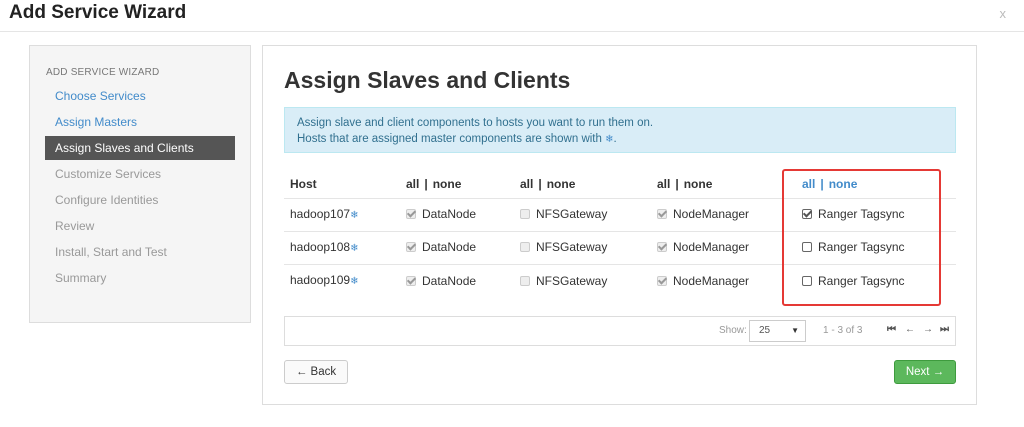 This screenshot has height=427, width=1024. Describe the element at coordinates (324, 214) in the screenshot. I see `table-row-host: hadoop107❄` at that location.